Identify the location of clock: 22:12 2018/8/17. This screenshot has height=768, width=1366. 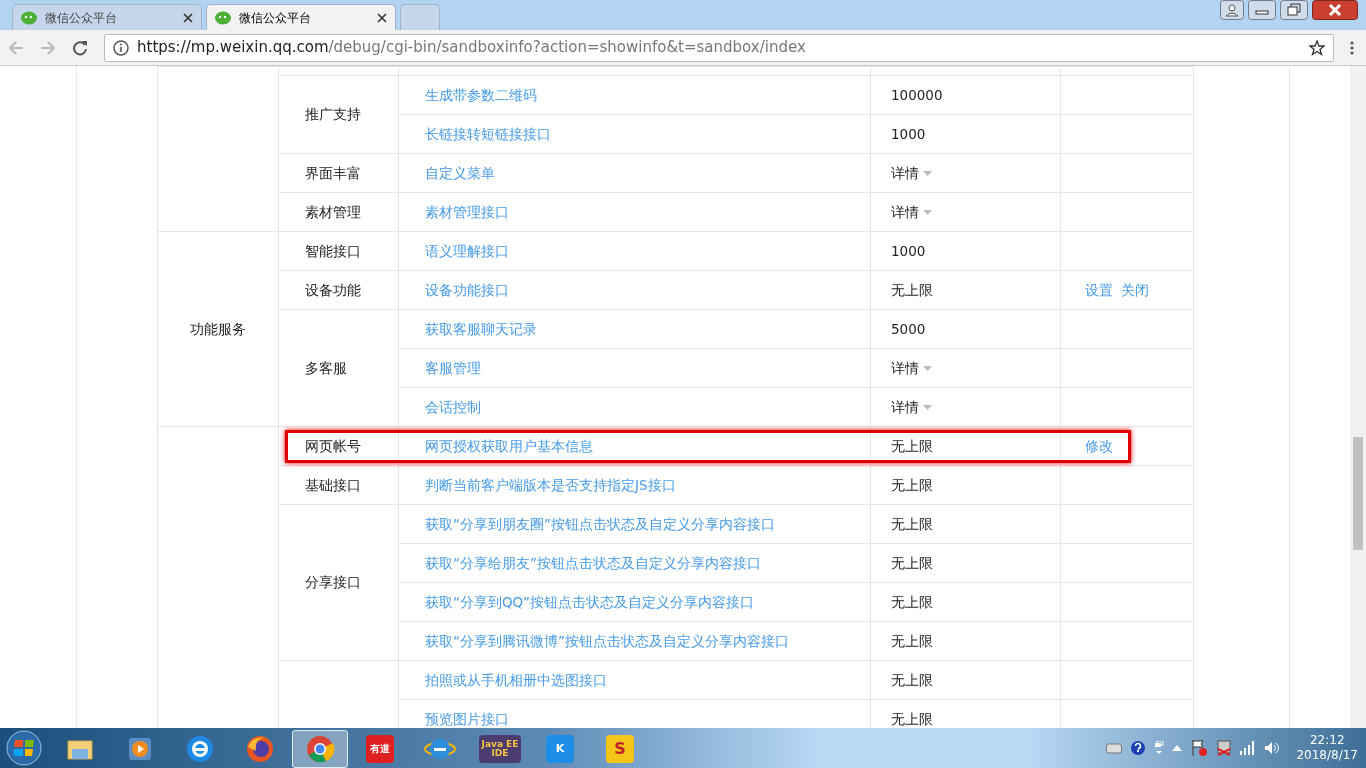
(1327, 748).